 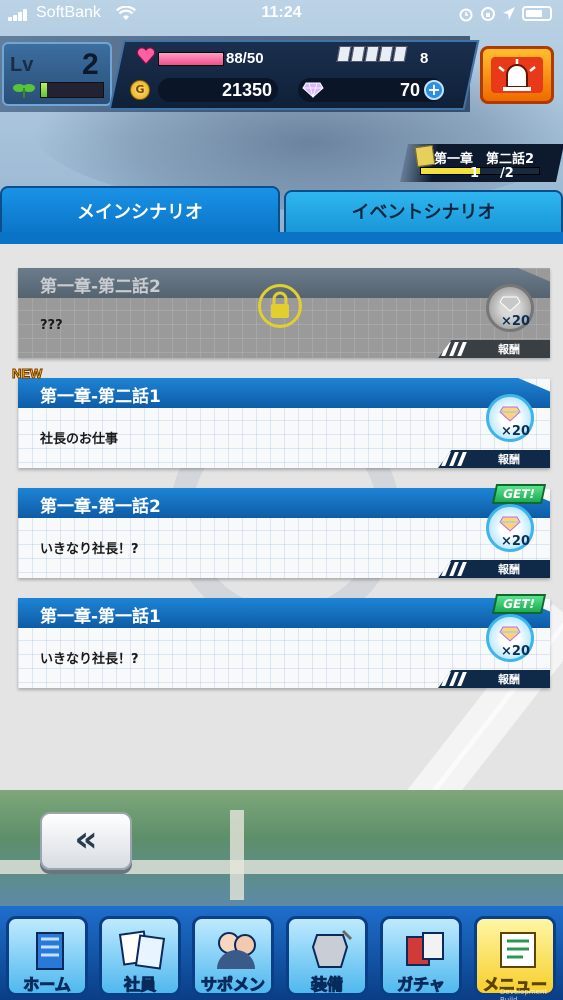 What do you see at coordinates (284, 641) in the screenshot?
I see `story-card: 第一章-第一話1 いきなり社長！? ×20 報酬 GET!` at bounding box center [284, 641].